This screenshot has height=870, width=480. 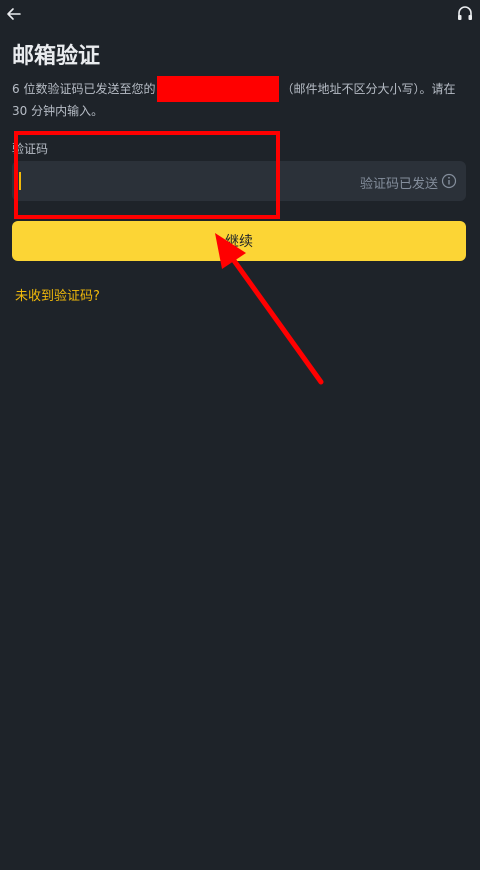 I want to click on instruction-text-start: 6 位数验证码已发送至您的, so click(x=84, y=89).